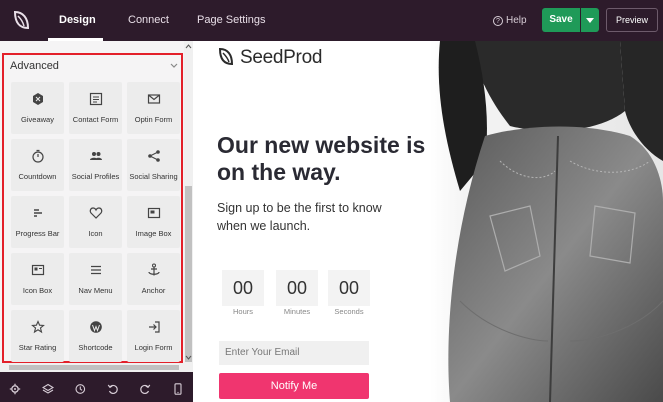 The height and width of the screenshot is (402, 663). What do you see at coordinates (153, 347) in the screenshot?
I see `block-label: Login Form` at bounding box center [153, 347].